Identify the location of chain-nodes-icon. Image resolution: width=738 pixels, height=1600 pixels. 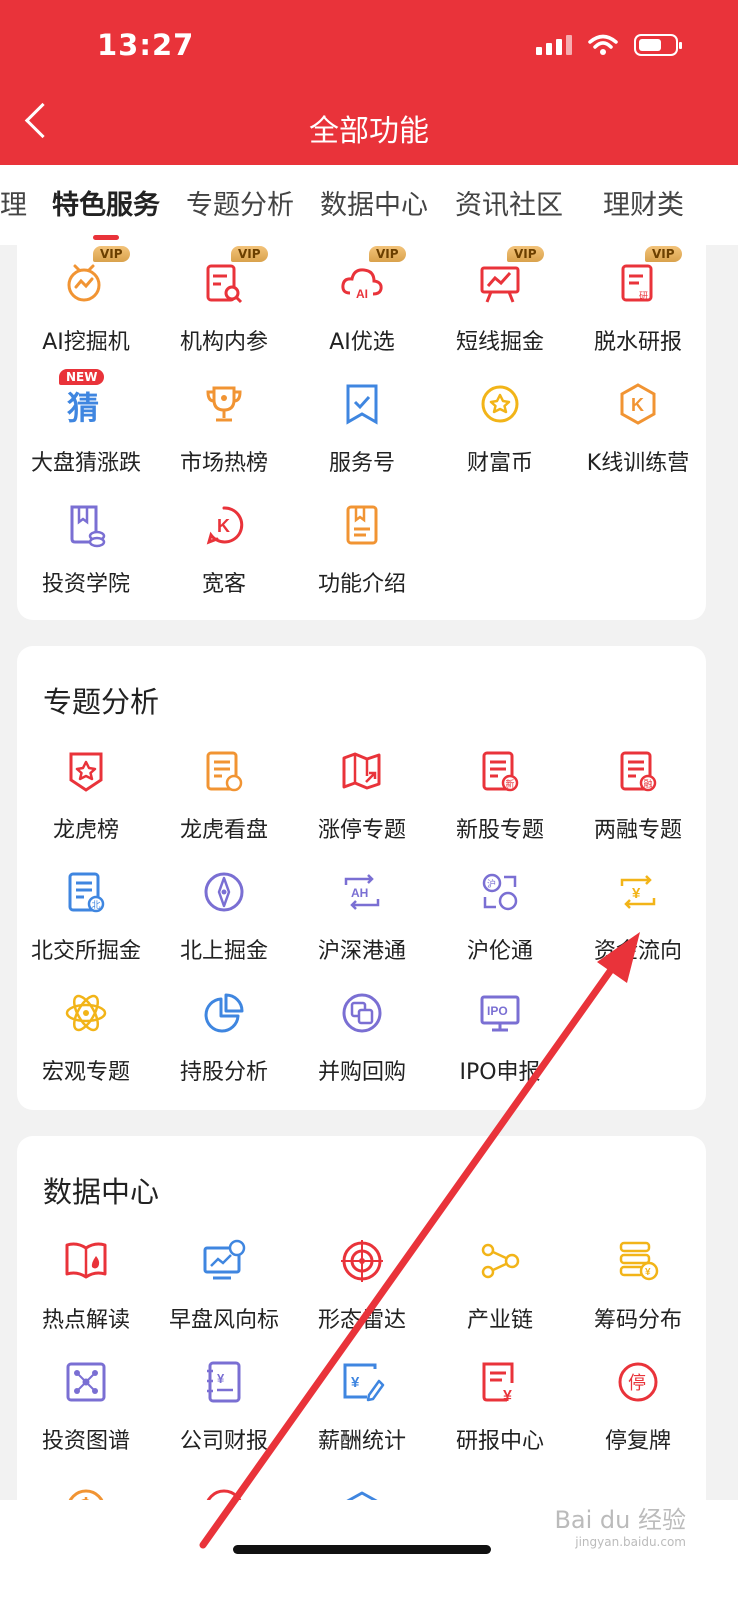
(500, 1261).